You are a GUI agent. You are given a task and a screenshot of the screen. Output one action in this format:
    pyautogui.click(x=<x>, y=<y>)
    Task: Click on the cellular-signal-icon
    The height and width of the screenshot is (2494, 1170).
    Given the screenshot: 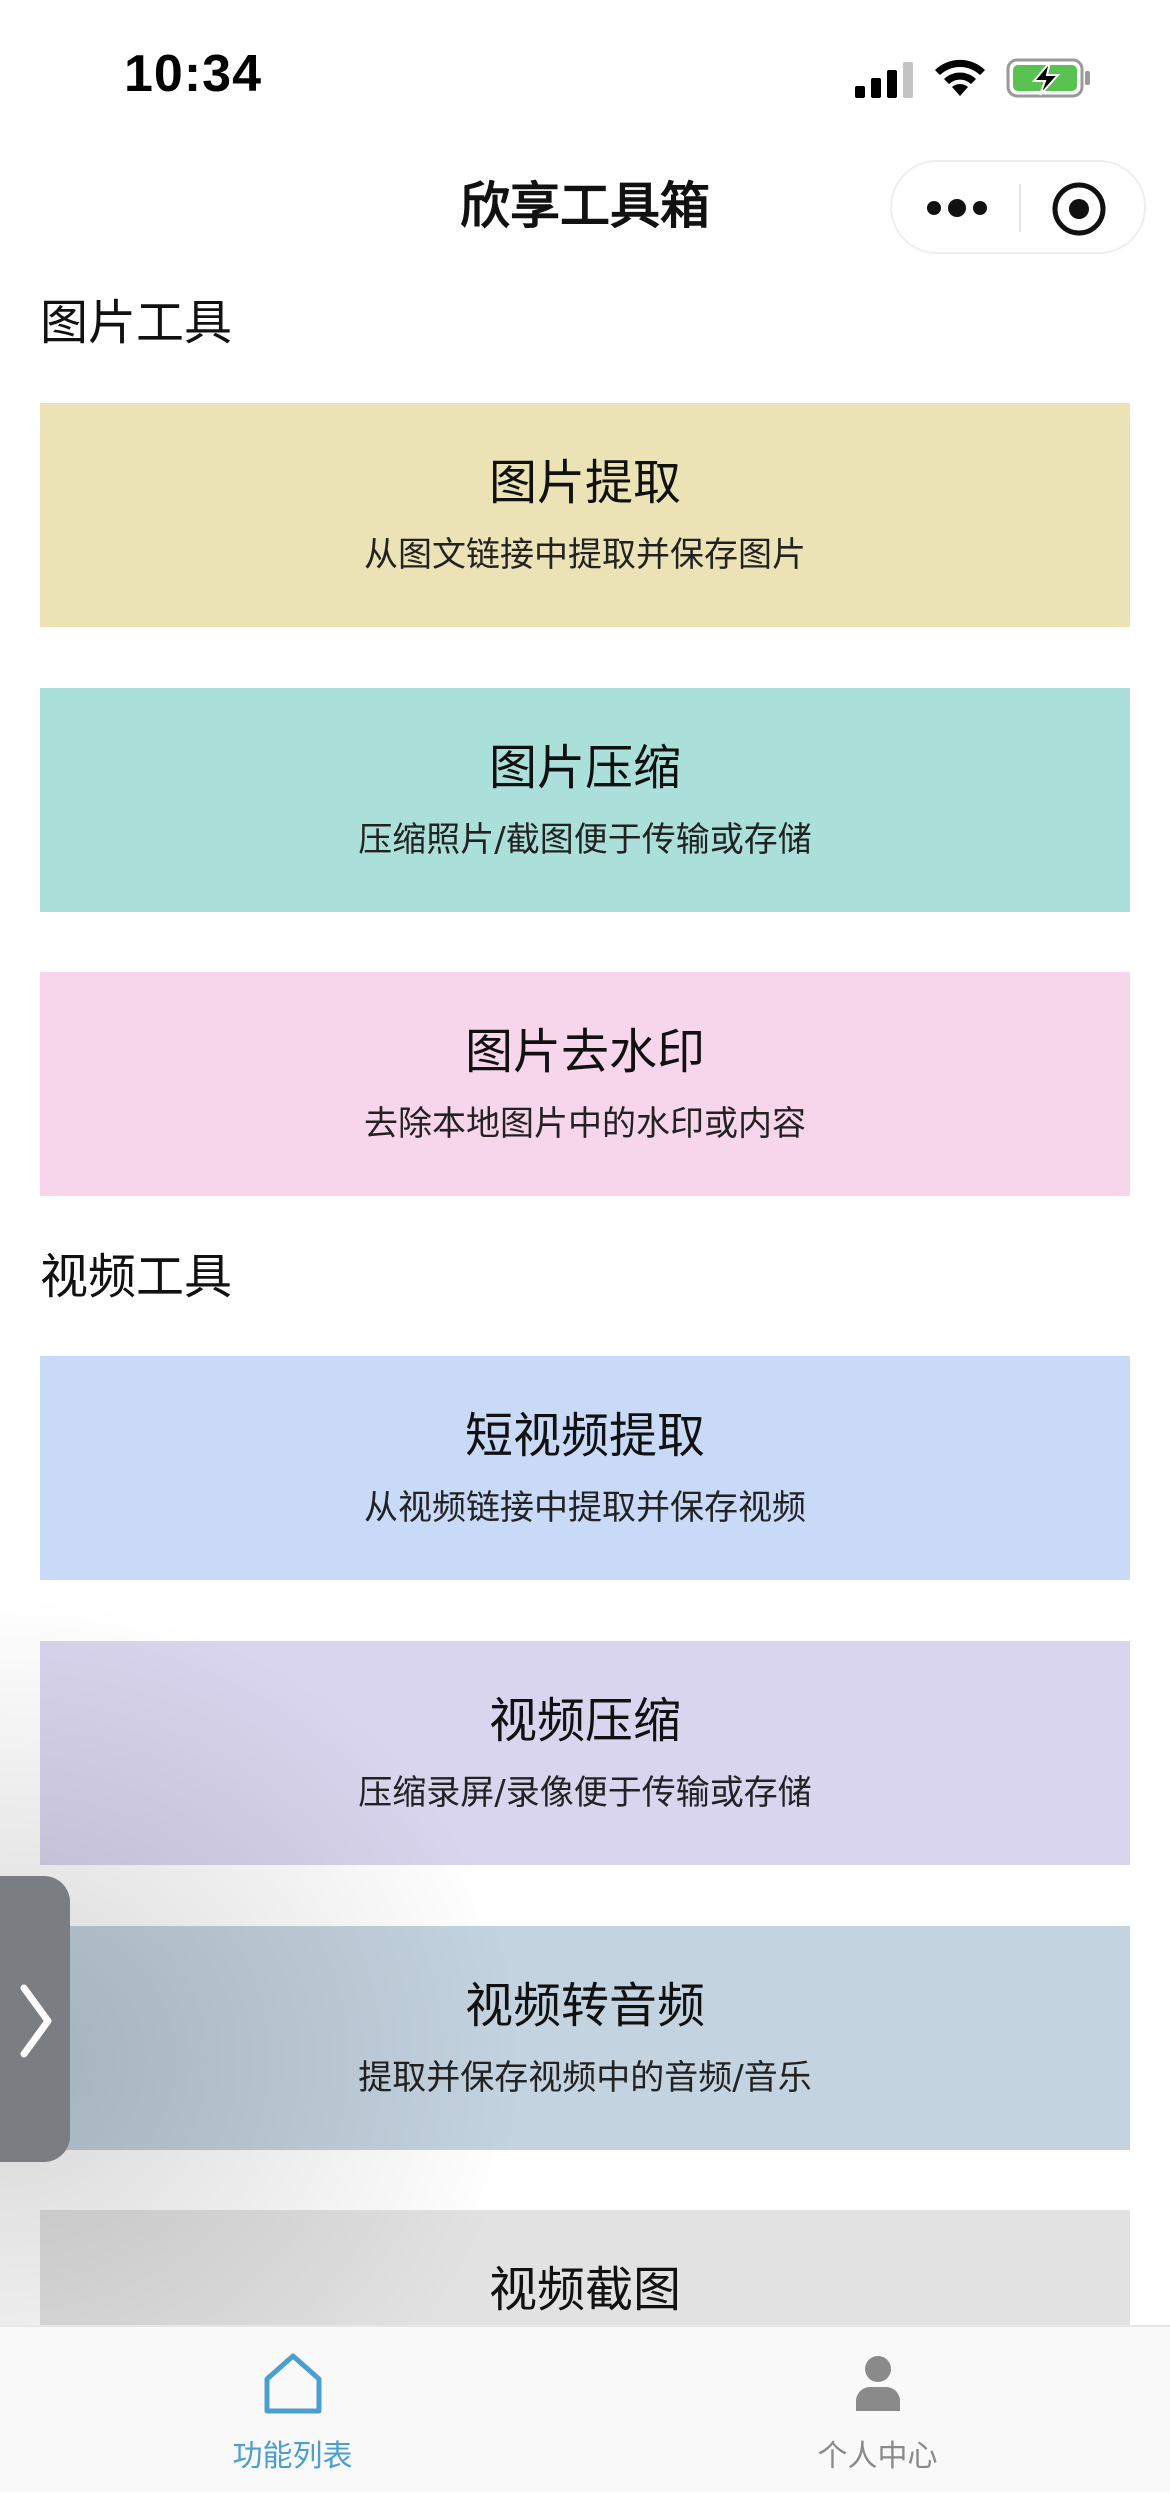 What is the action you would take?
    pyautogui.click(x=884, y=80)
    